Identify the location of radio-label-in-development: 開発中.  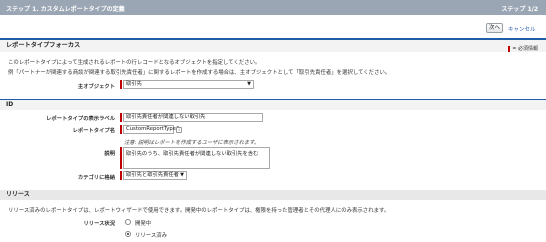
(143, 224).